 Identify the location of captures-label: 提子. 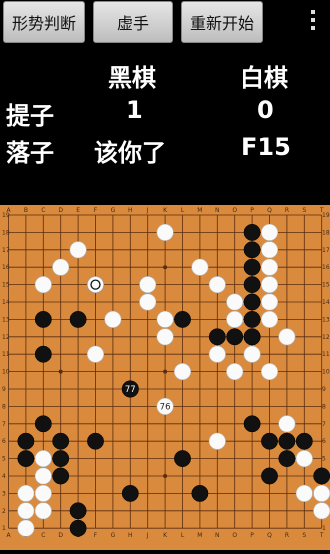
(30, 116).